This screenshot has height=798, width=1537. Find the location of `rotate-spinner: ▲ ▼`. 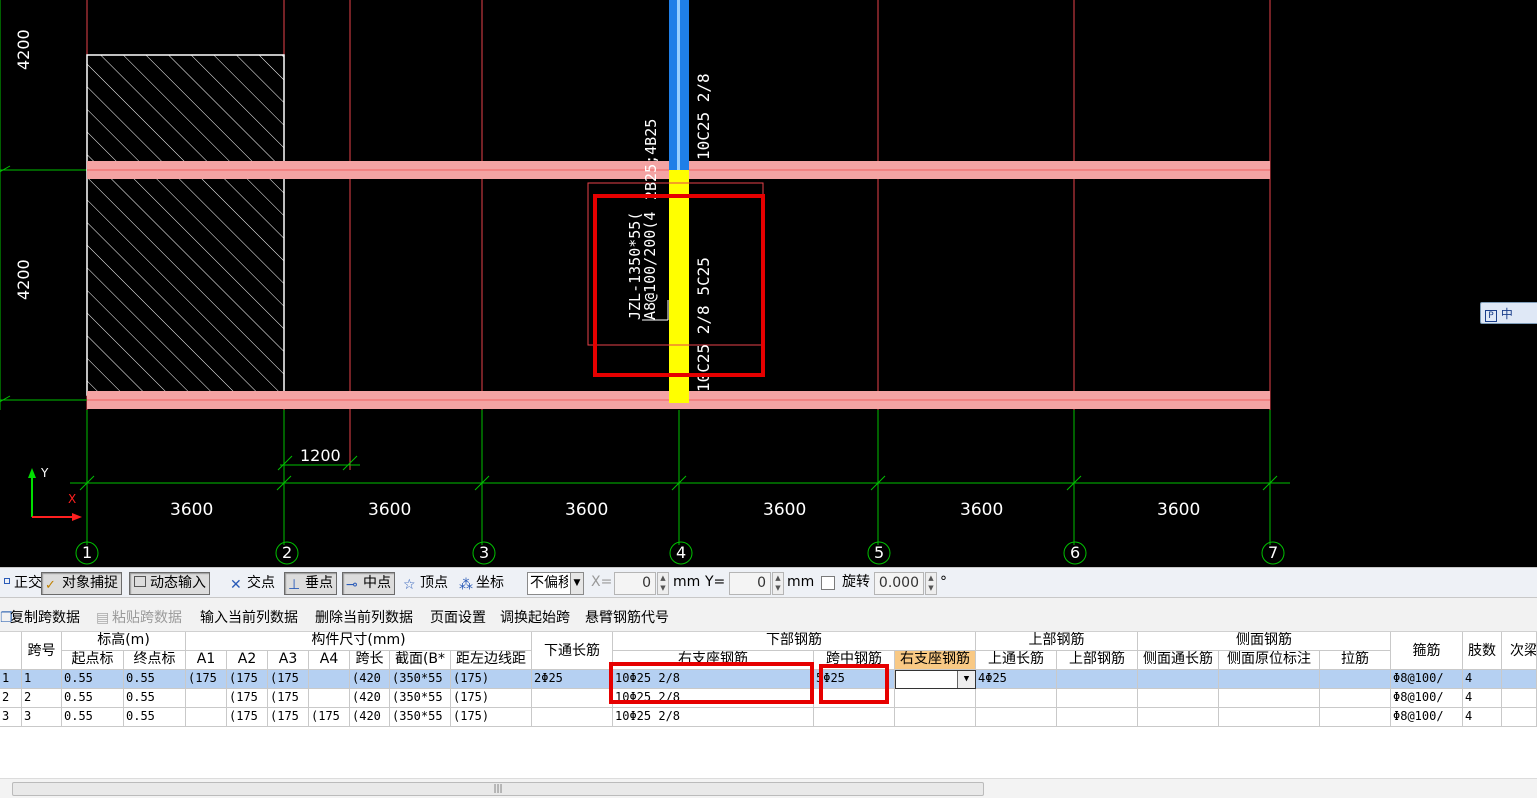

rotate-spinner: ▲ ▼ is located at coordinates (931, 583).